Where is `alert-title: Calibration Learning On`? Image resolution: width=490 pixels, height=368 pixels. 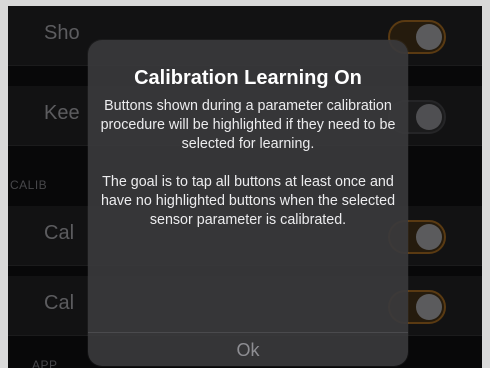 alert-title: Calibration Learning On is located at coordinates (248, 78).